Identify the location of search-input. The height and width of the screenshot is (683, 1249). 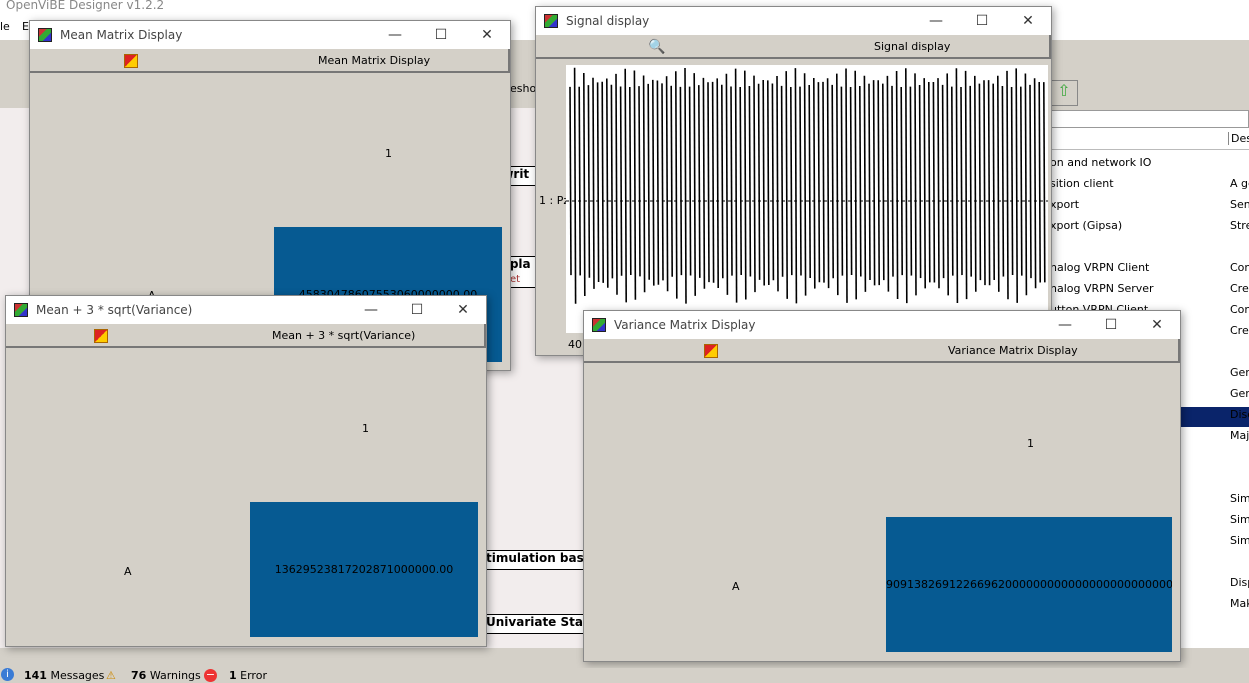
(1149, 119).